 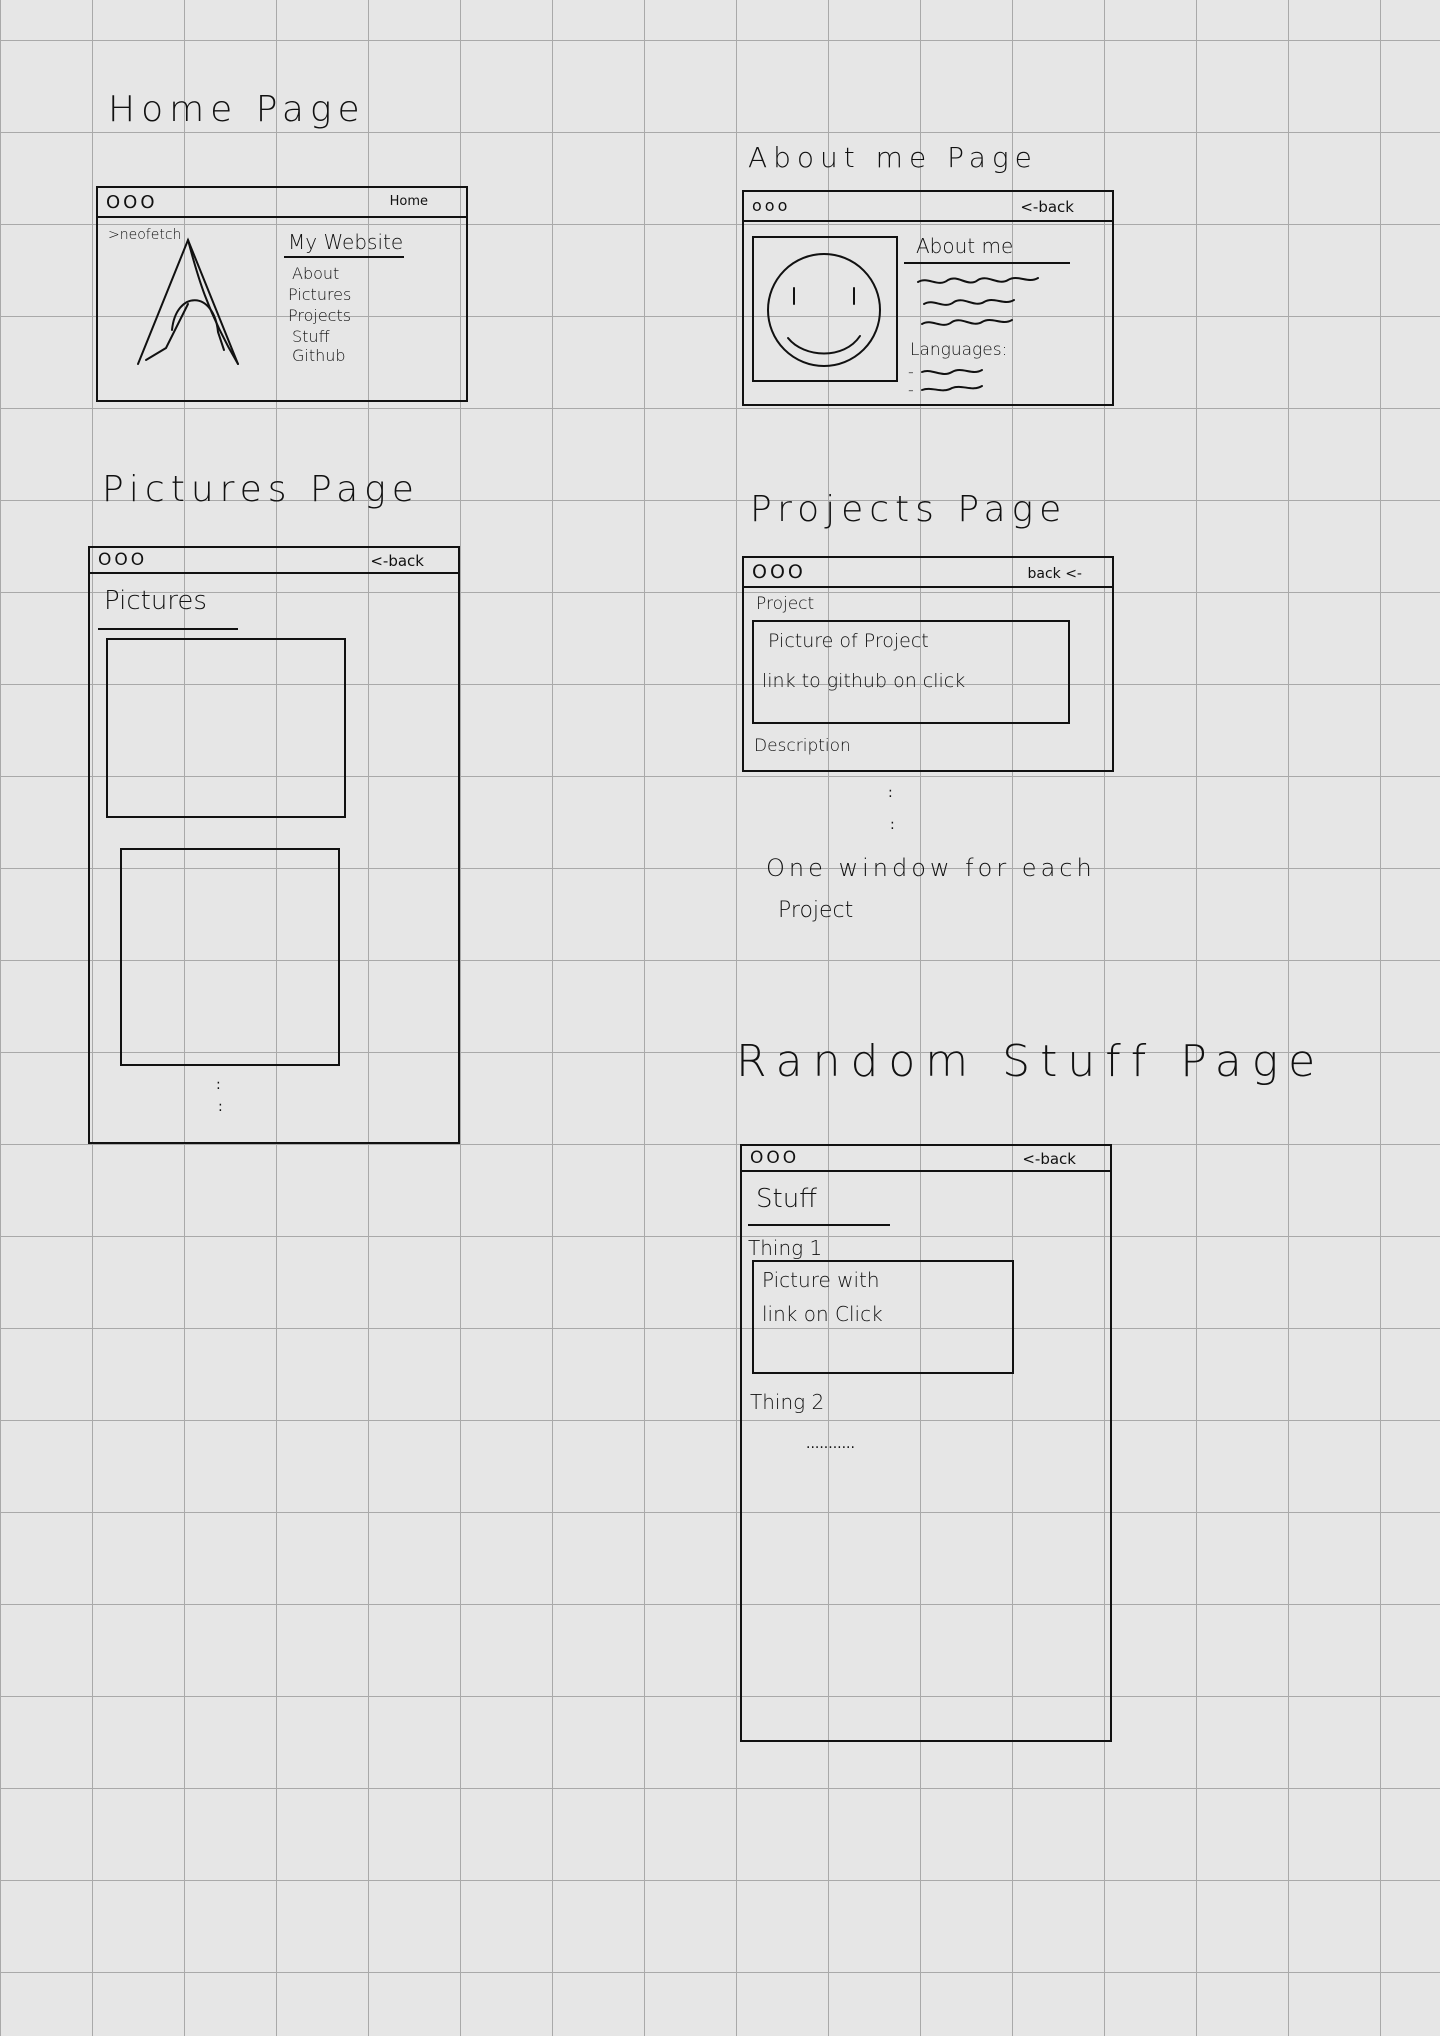 What do you see at coordinates (220, 1107) in the screenshot?
I see `more-pictures-indicator-2: :` at bounding box center [220, 1107].